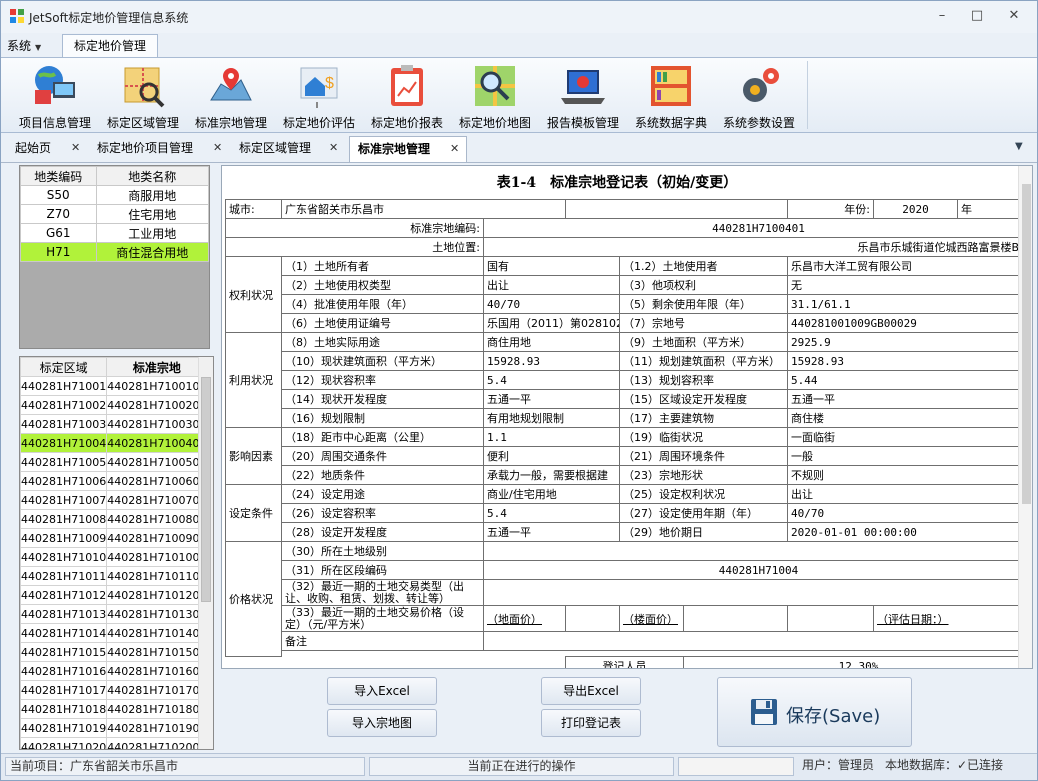  Describe the element at coordinates (407, 96) in the screenshot. I see `ribbon-price-report: 标定地价报表` at that location.